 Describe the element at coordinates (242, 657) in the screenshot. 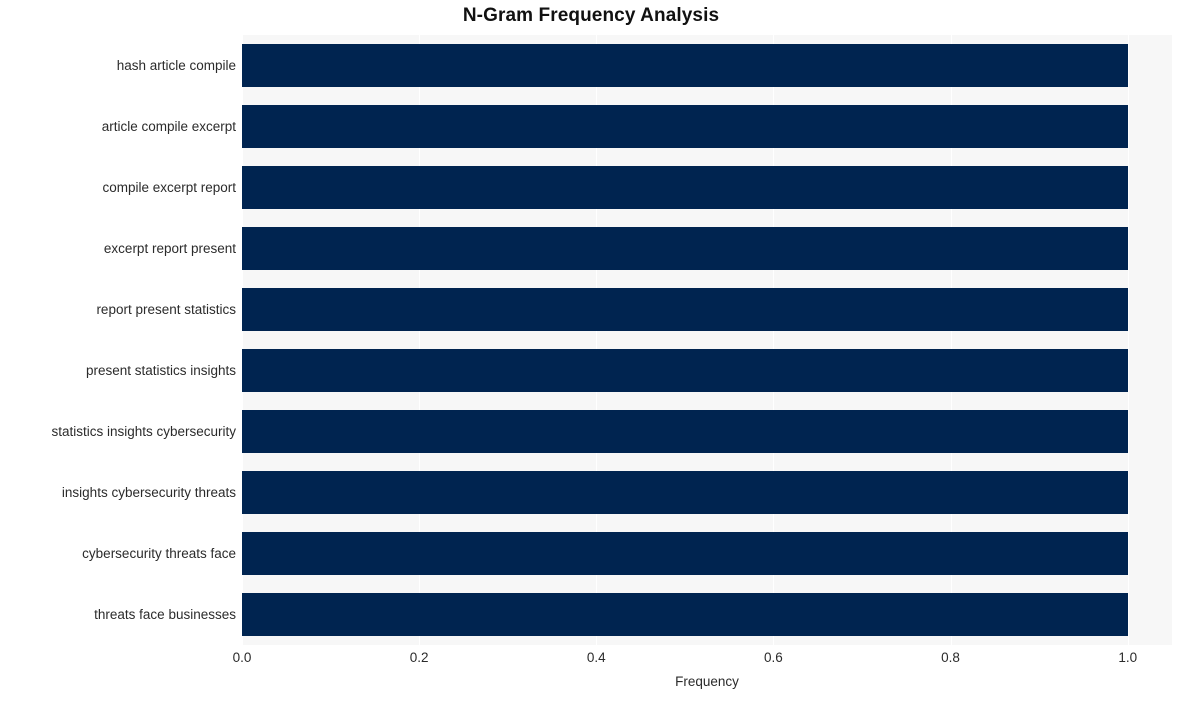

I see `x-axis-tick-label: 0.0` at that location.